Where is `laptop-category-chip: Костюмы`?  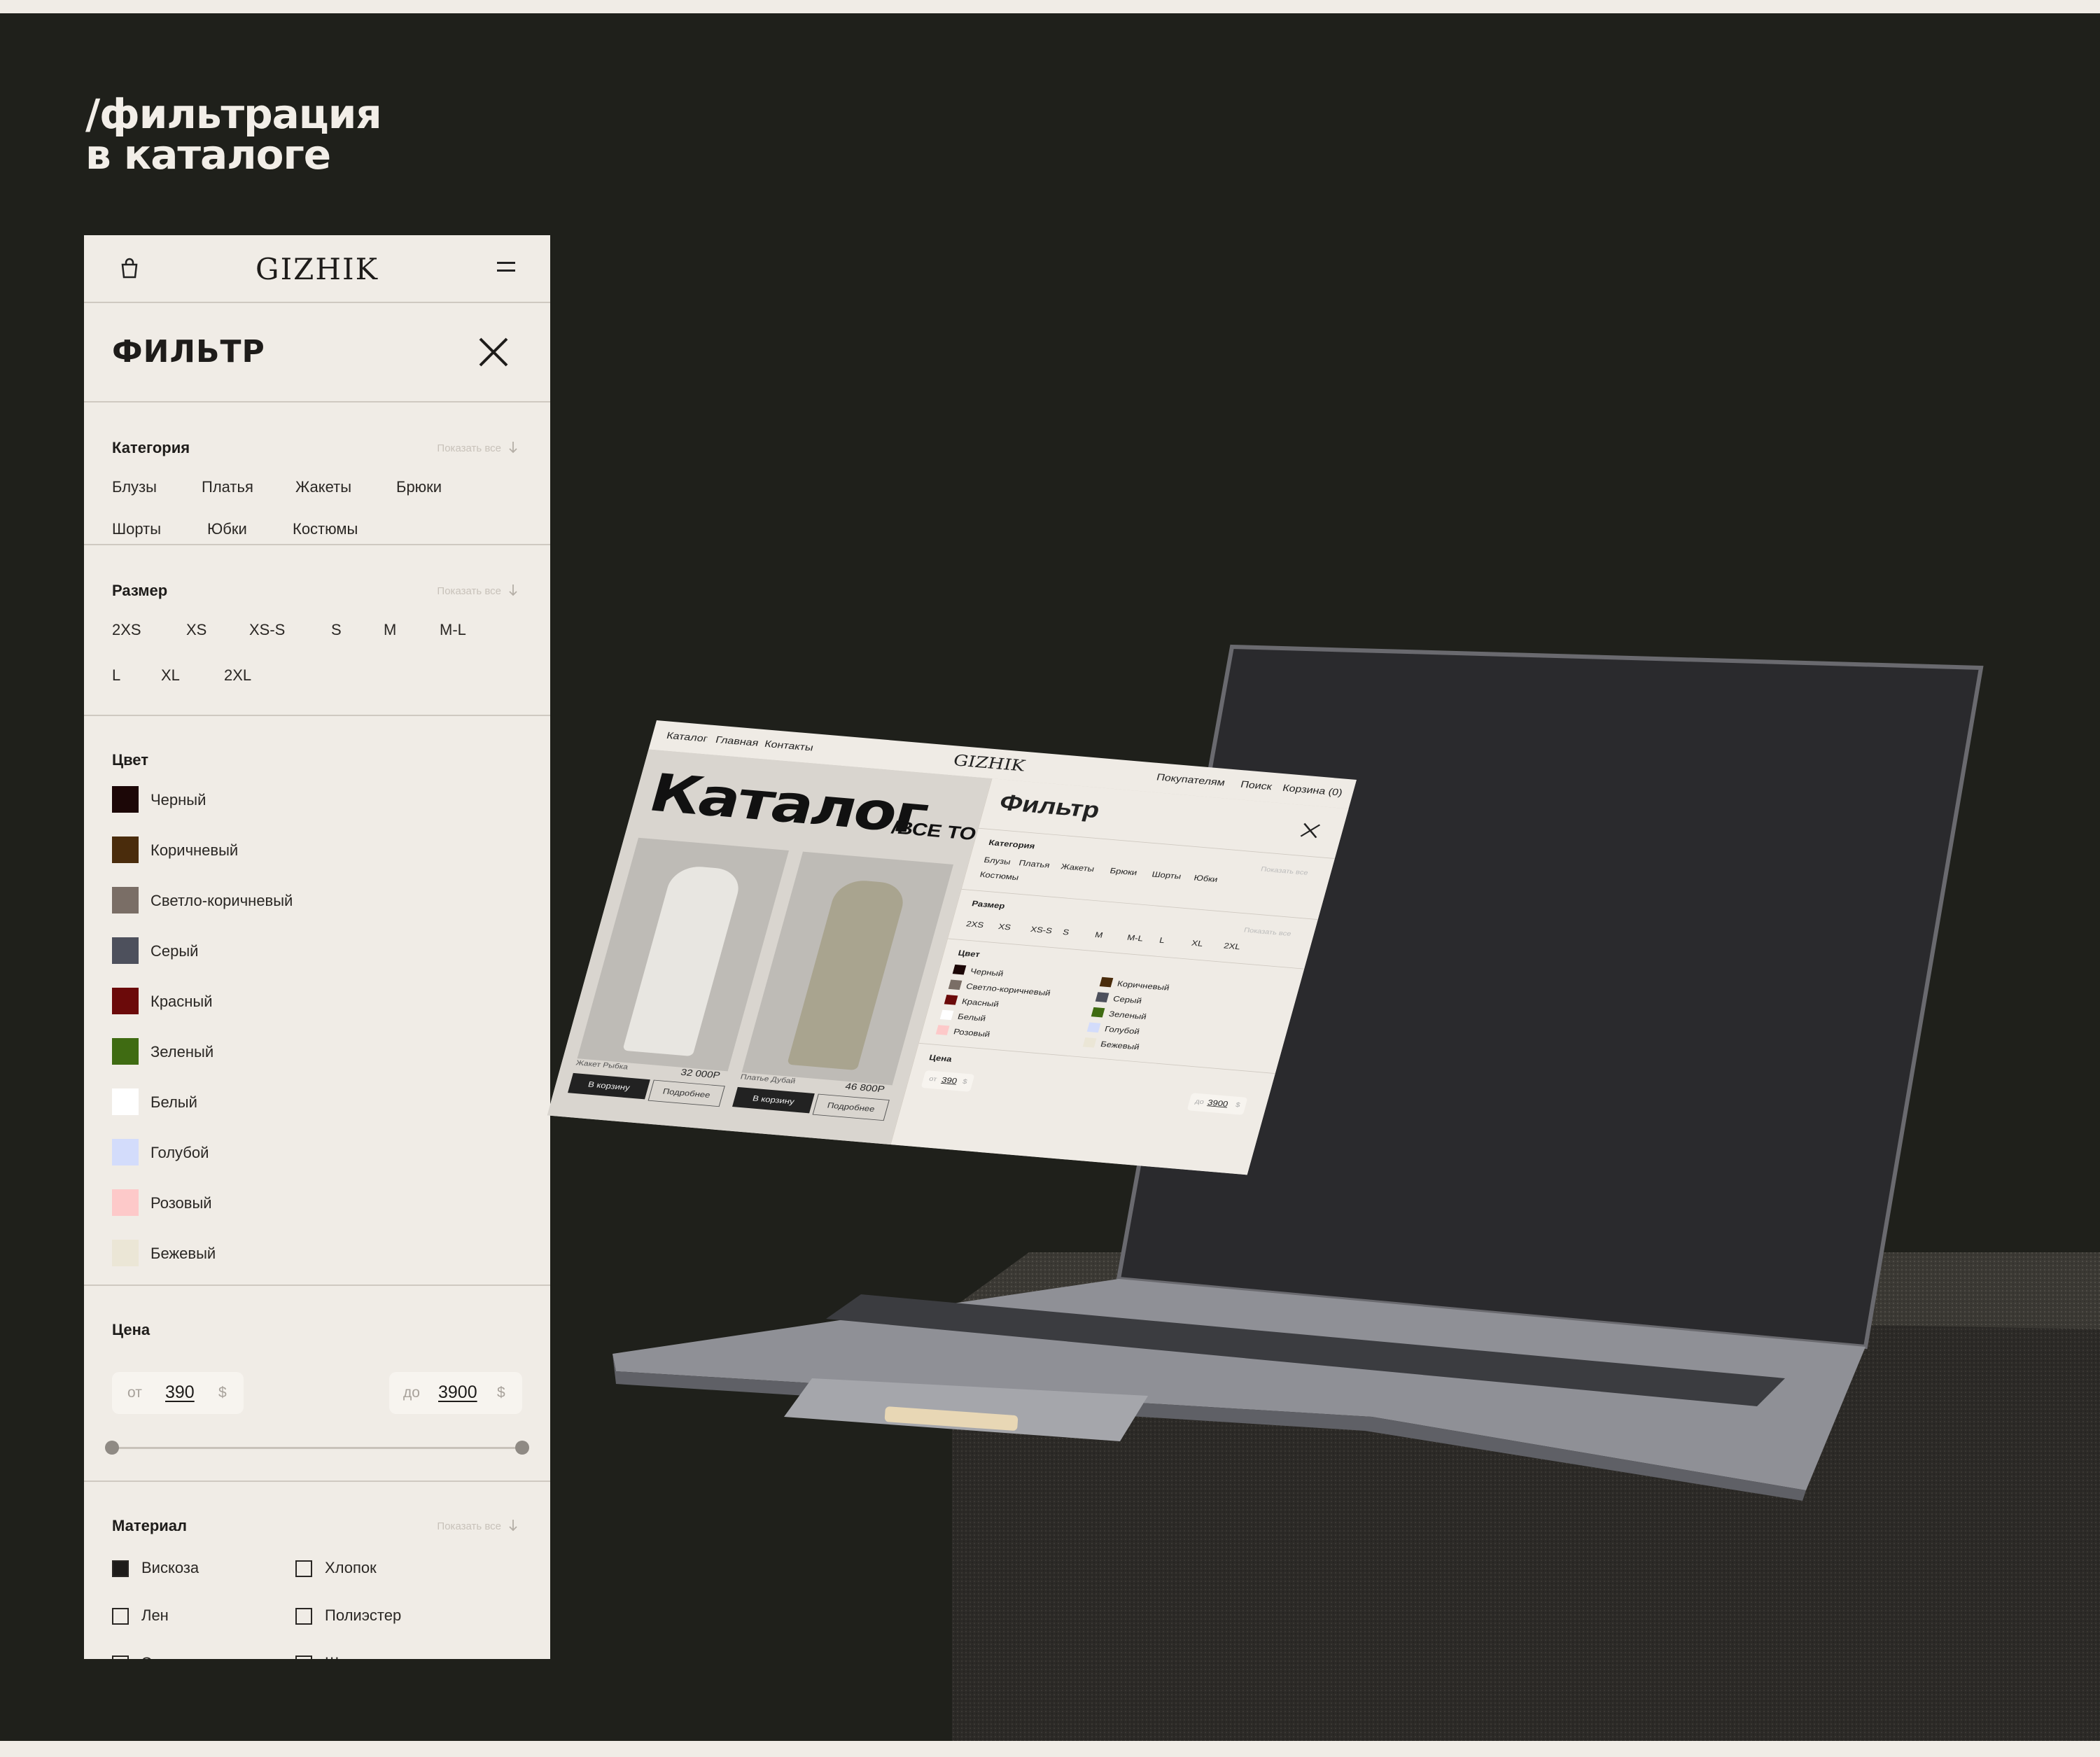 laptop-category-chip: Костюмы is located at coordinates (999, 876).